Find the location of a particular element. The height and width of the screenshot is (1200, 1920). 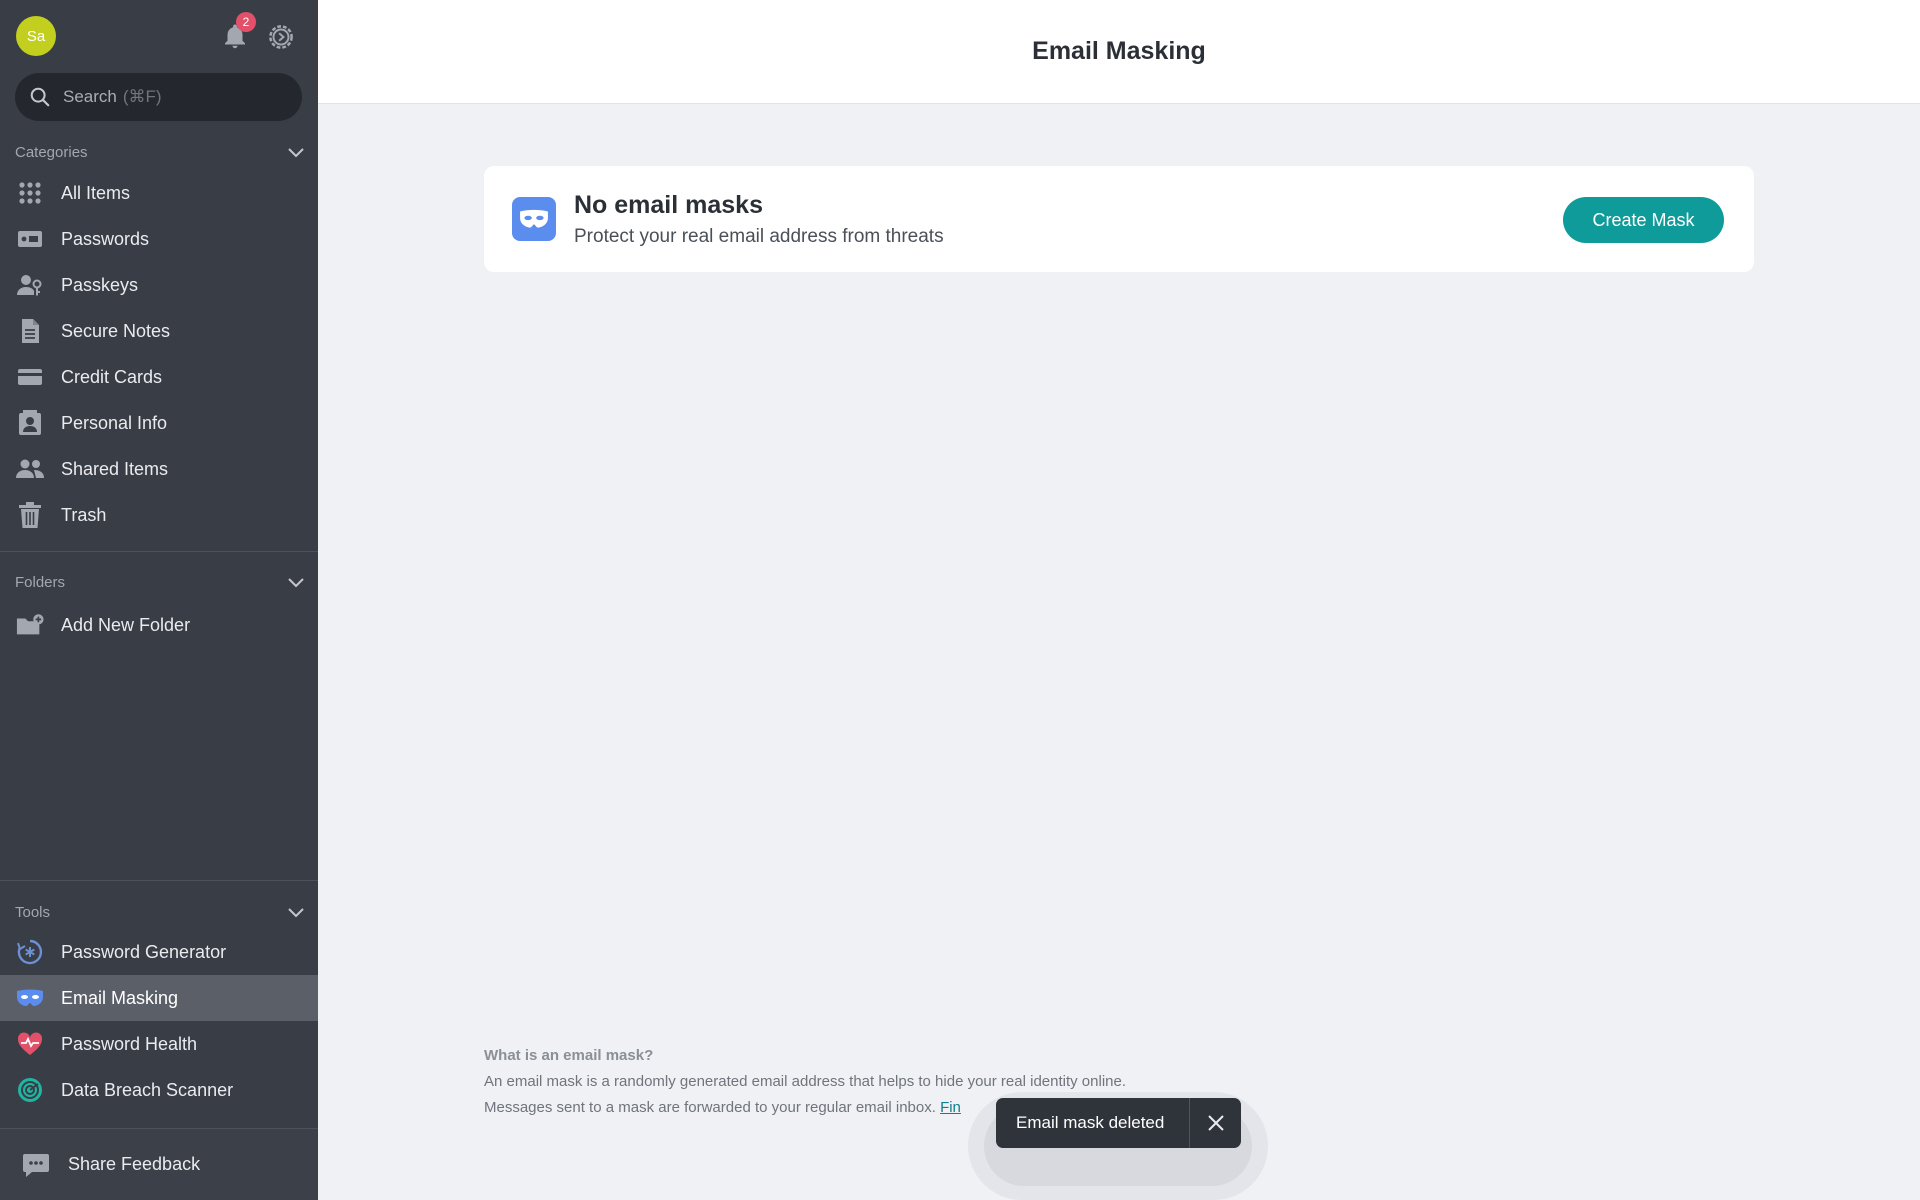

sidebar-item-label: Email Masking is located at coordinates (120, 997).